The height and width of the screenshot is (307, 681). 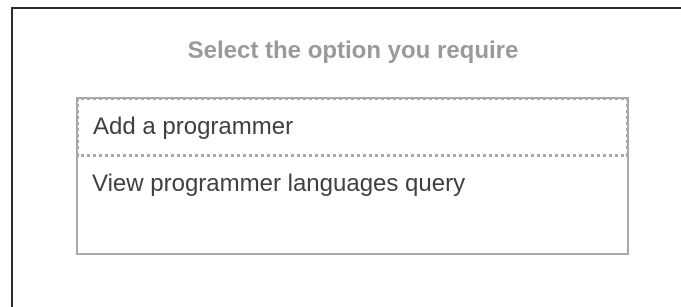 I want to click on dialog-title: Select the option you require, so click(x=353, y=50).